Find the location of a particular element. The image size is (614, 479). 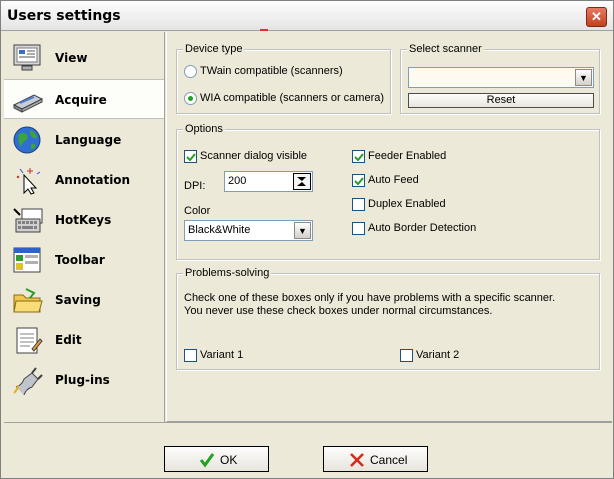

title-accent-mark is located at coordinates (264, 30).